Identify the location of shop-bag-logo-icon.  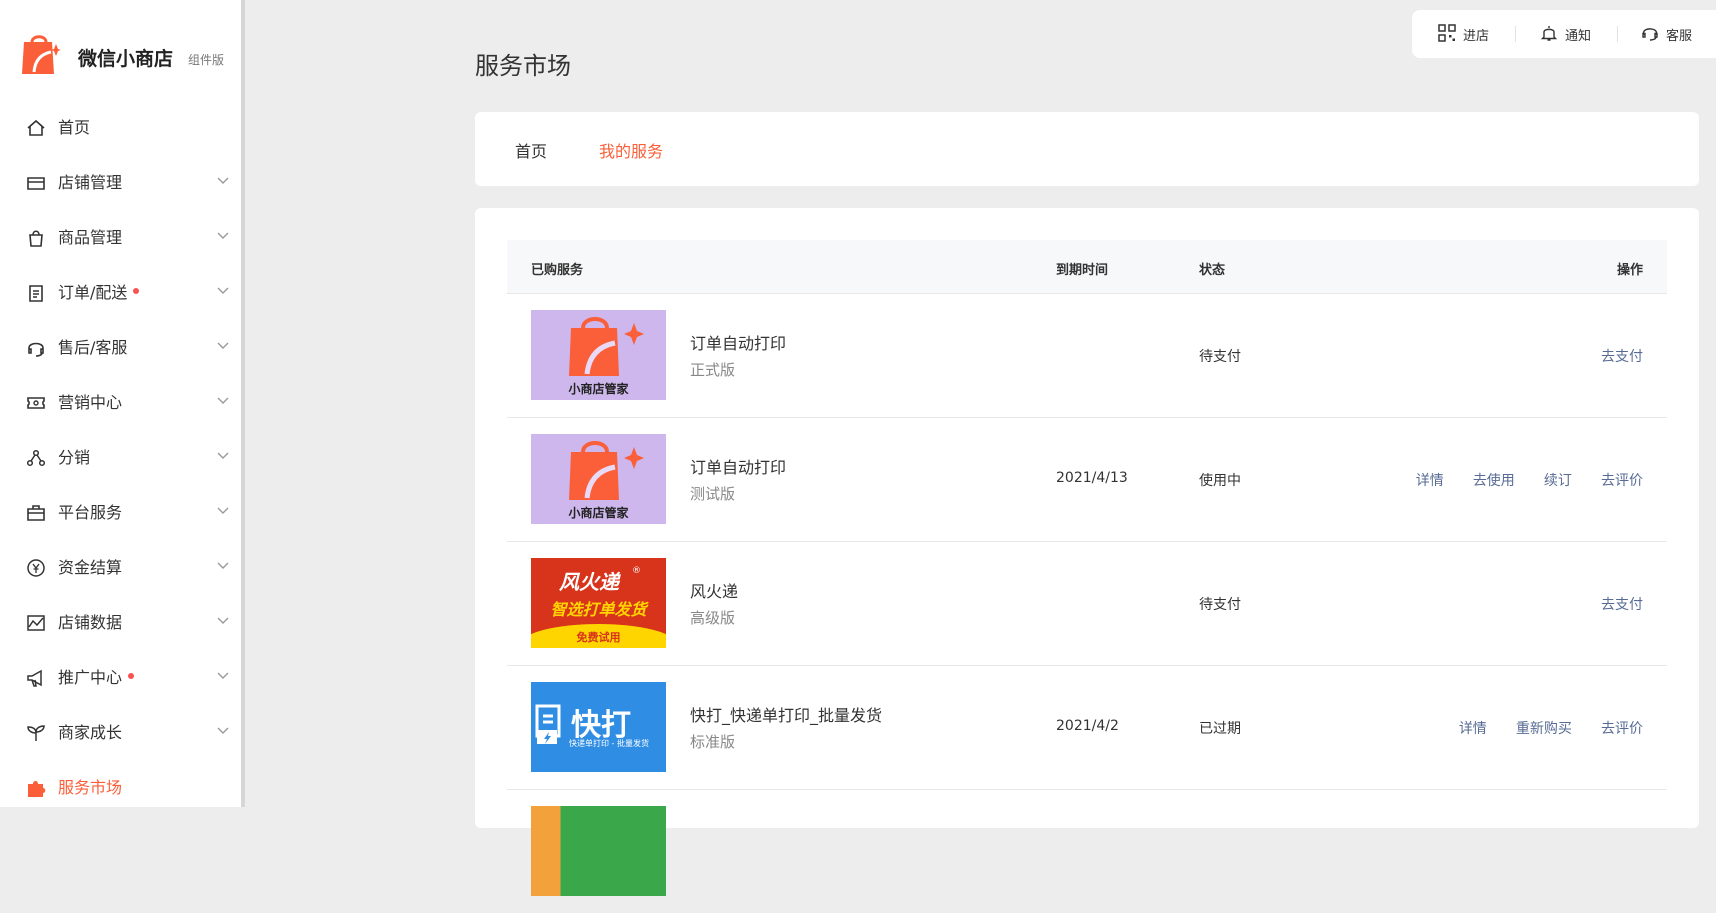
(41, 54).